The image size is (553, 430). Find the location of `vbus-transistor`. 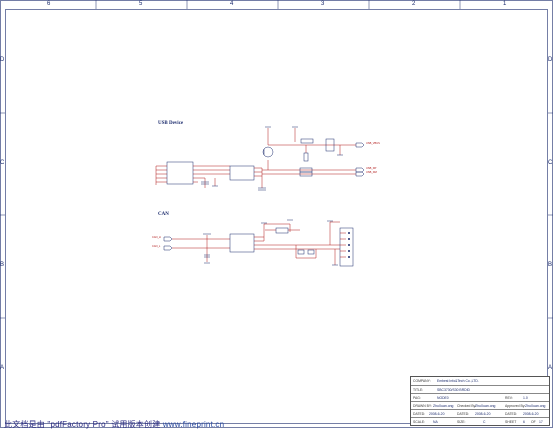

vbus-transistor is located at coordinates (268, 152).